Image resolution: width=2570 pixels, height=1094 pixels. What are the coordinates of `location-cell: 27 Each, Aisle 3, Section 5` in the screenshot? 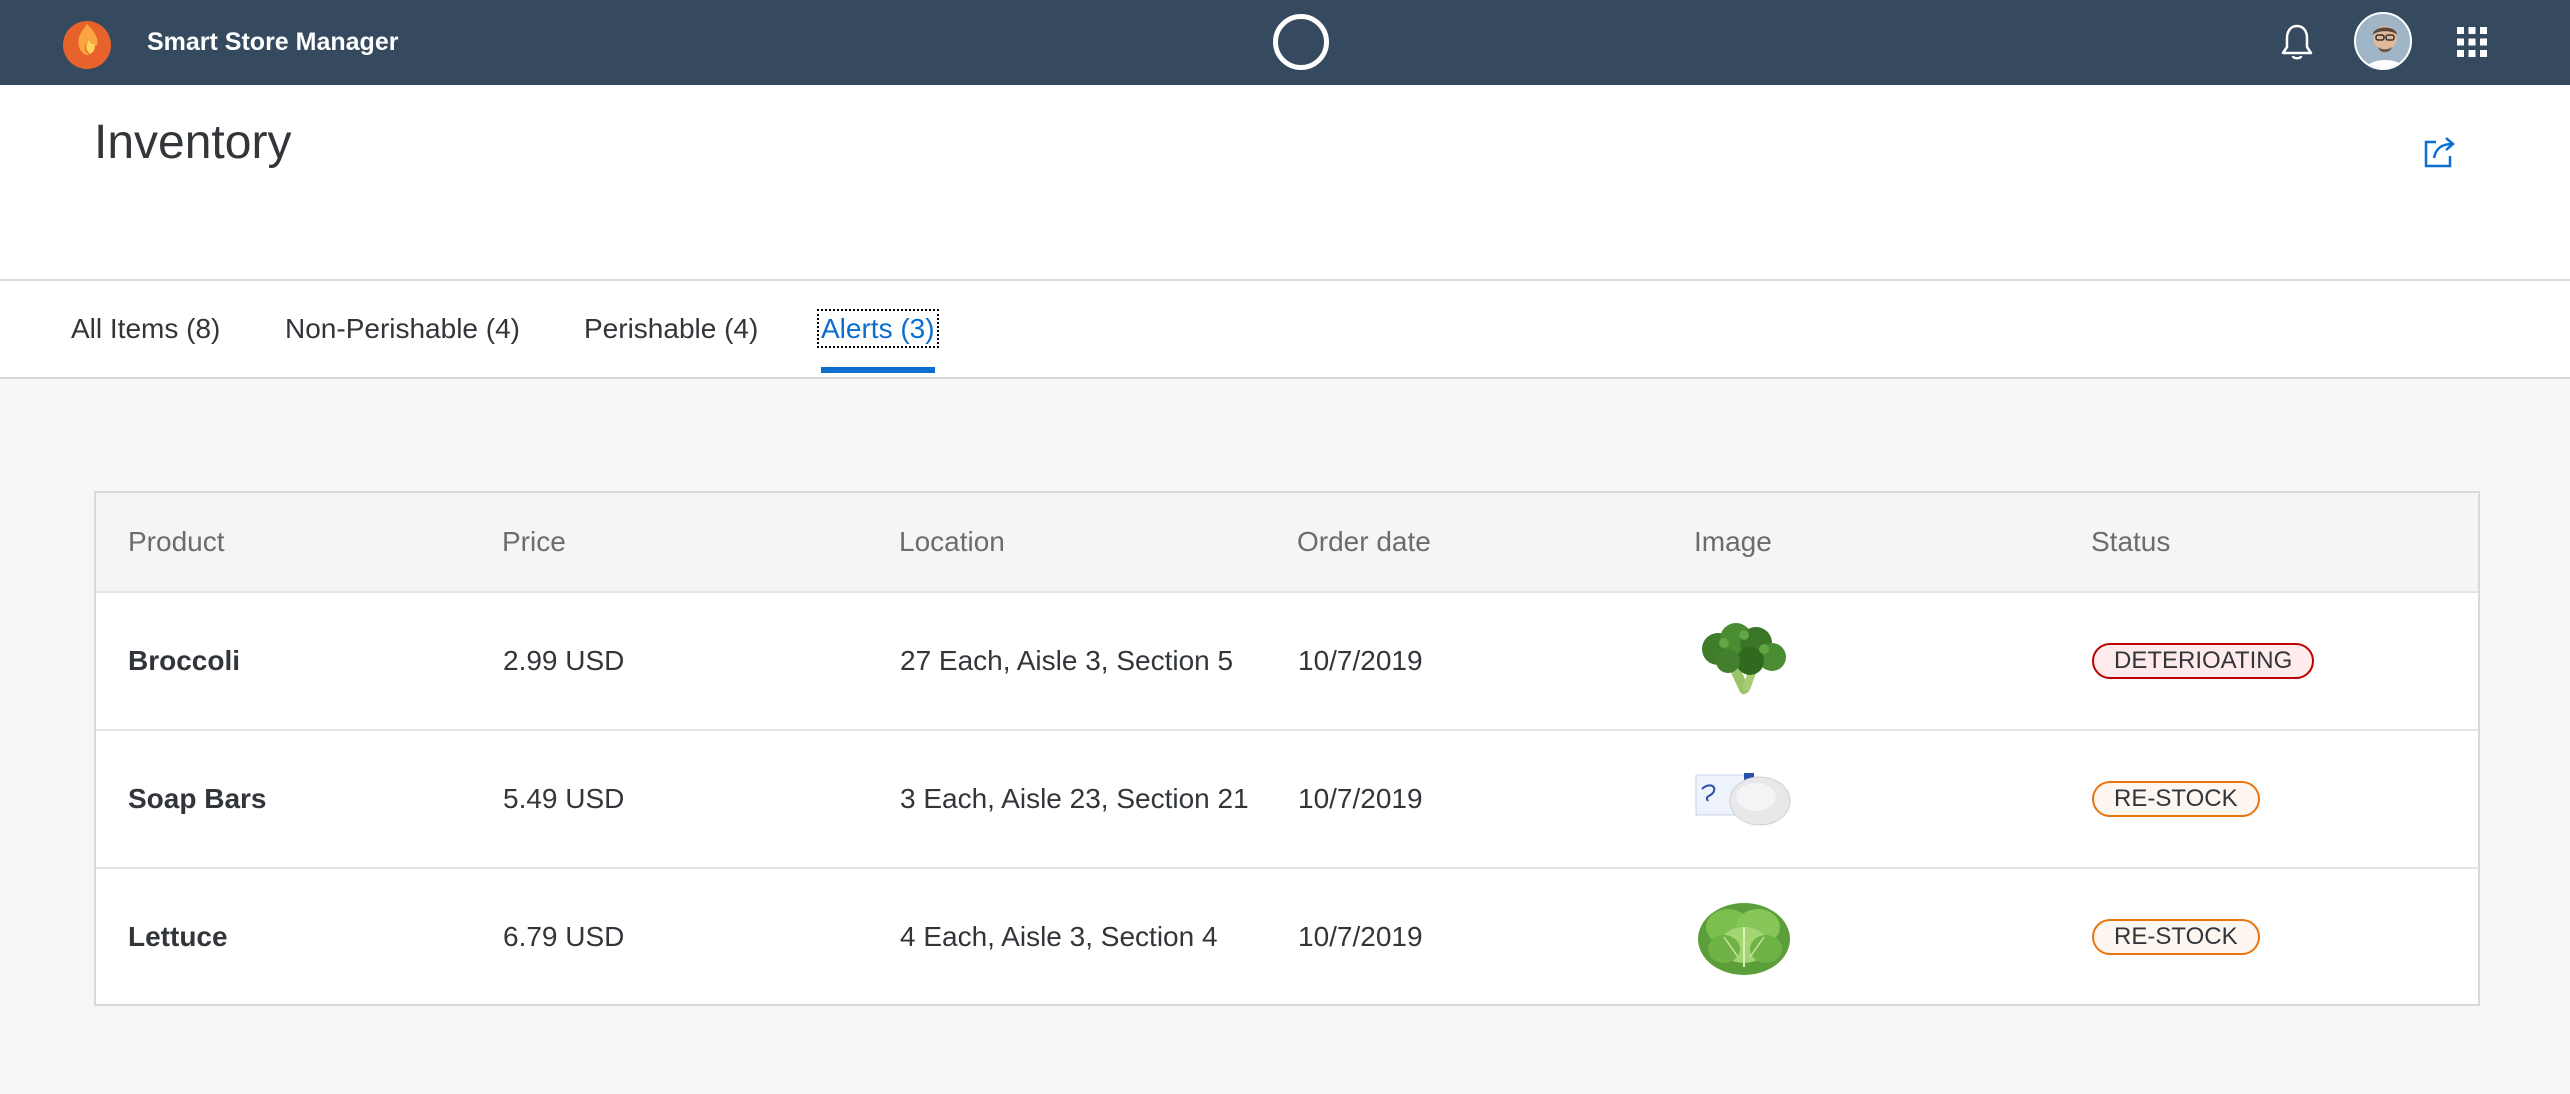 It's located at (1067, 660).